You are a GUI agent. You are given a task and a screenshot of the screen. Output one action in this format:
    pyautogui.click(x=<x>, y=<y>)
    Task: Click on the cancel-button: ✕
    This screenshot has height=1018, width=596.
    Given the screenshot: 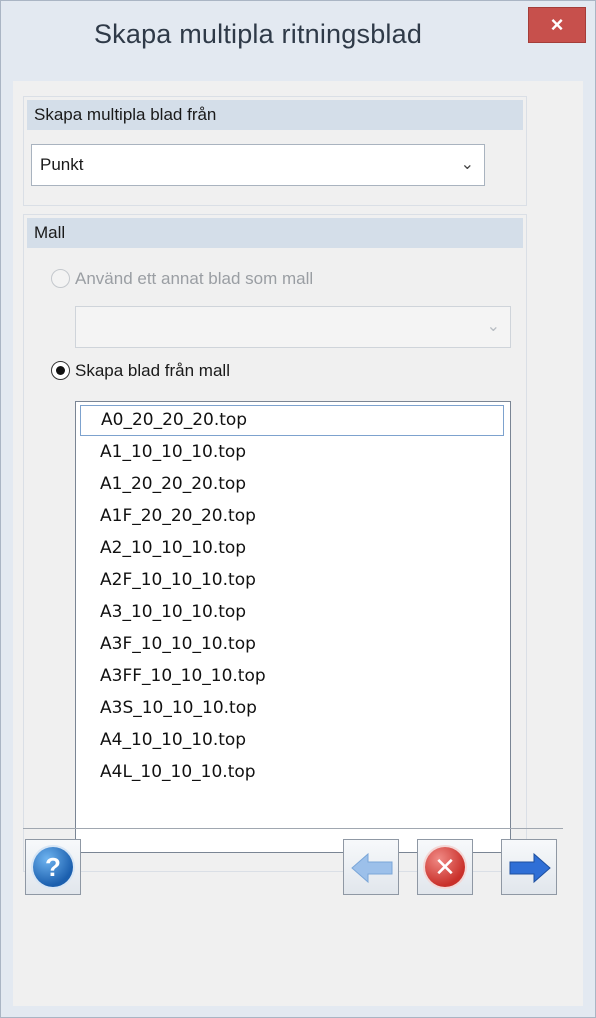 What is the action you would take?
    pyautogui.click(x=445, y=867)
    